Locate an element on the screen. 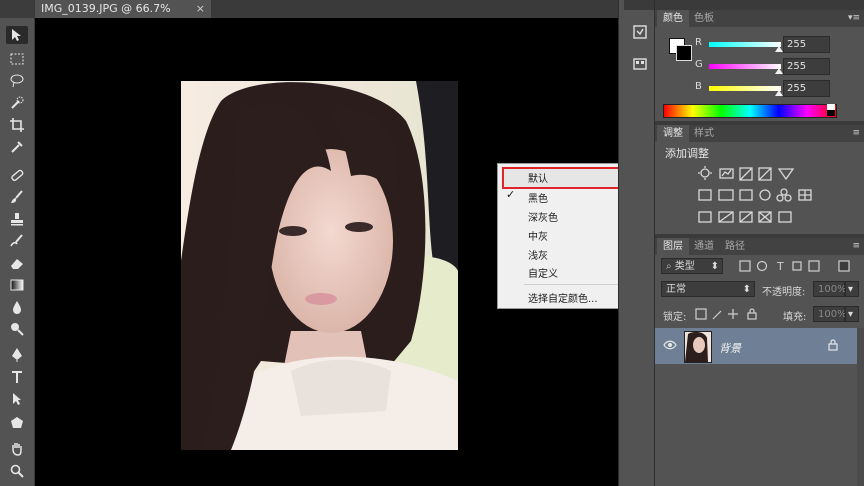  g-slider-thumb is located at coordinates (779, 71).